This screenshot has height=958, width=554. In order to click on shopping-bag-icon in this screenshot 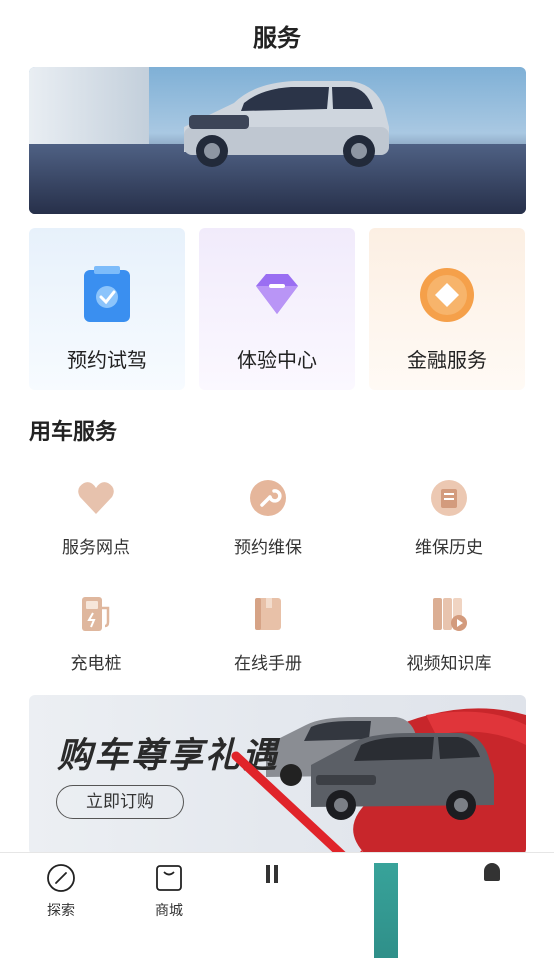, I will do `click(169, 878)`.